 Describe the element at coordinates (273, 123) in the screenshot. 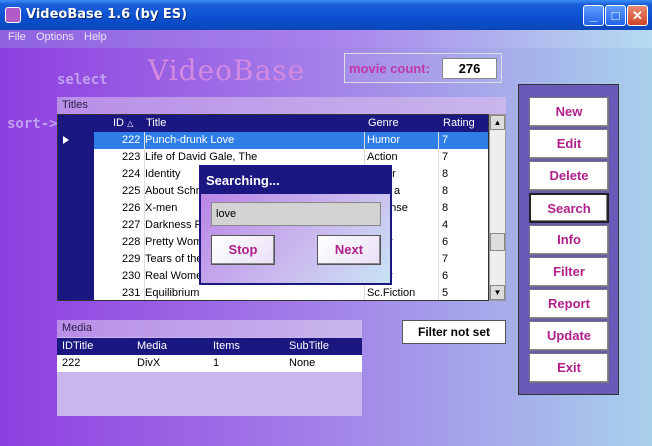

I see `titles-grid-header: ID △ Title Genre Rating` at that location.